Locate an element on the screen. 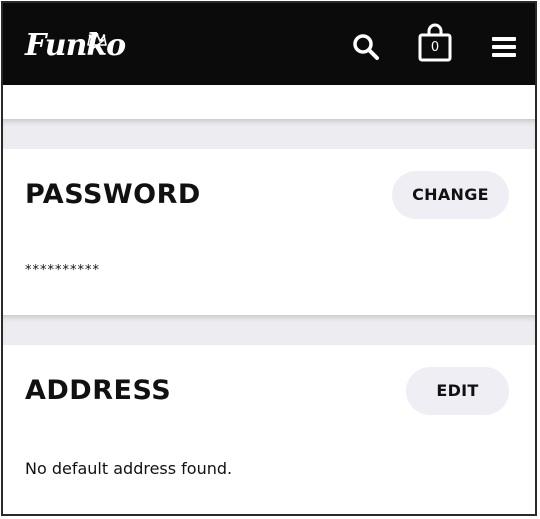  password-title: PASSWORD is located at coordinates (113, 194).